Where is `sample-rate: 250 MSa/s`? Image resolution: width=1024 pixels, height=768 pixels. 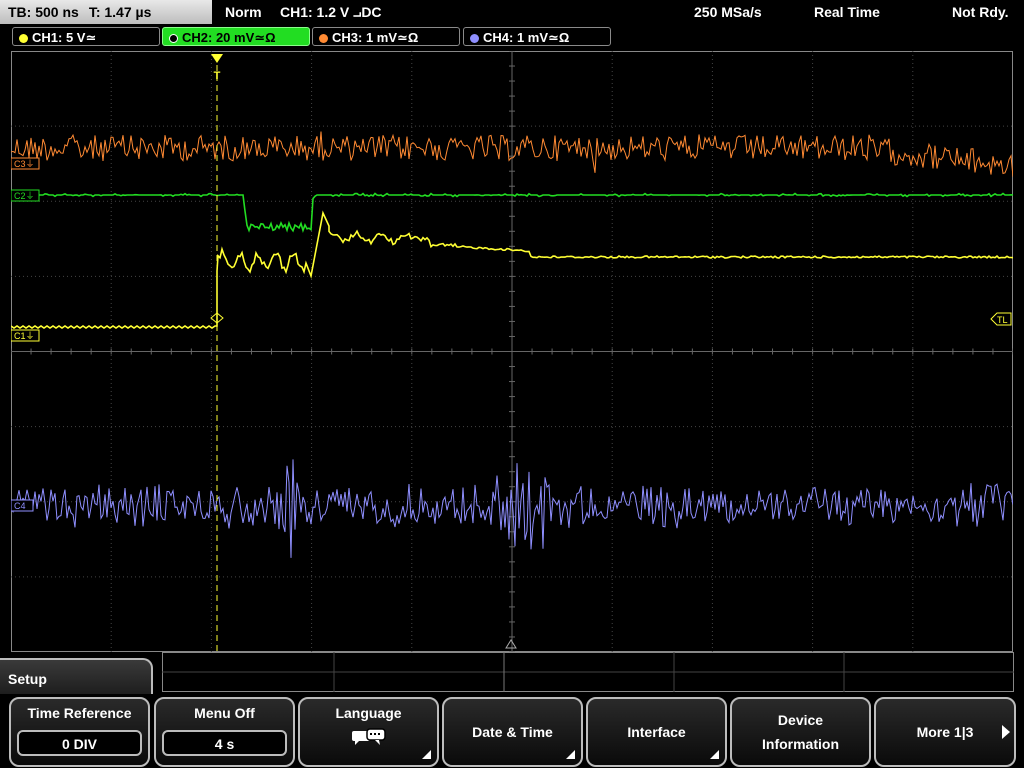 sample-rate: 250 MSa/s is located at coordinates (728, 12).